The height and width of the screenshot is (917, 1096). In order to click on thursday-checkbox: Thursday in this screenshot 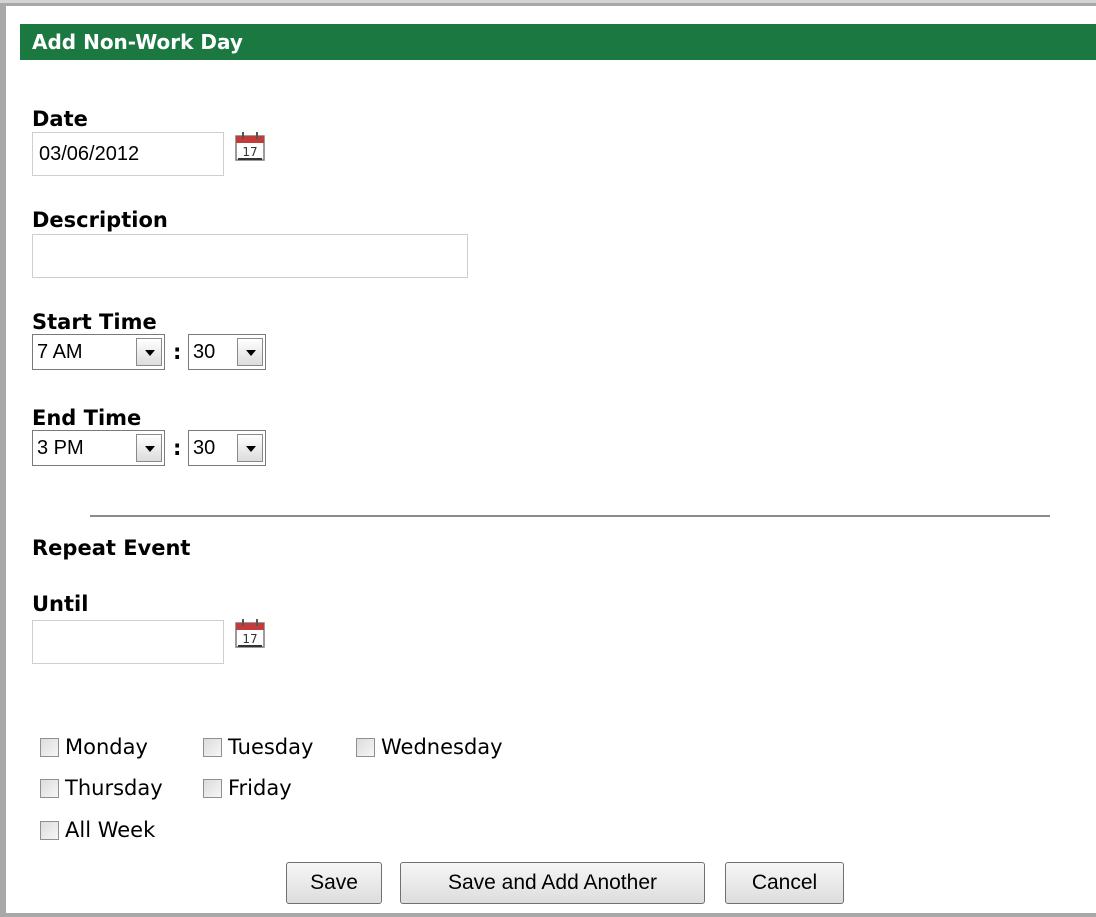, I will do `click(101, 788)`.